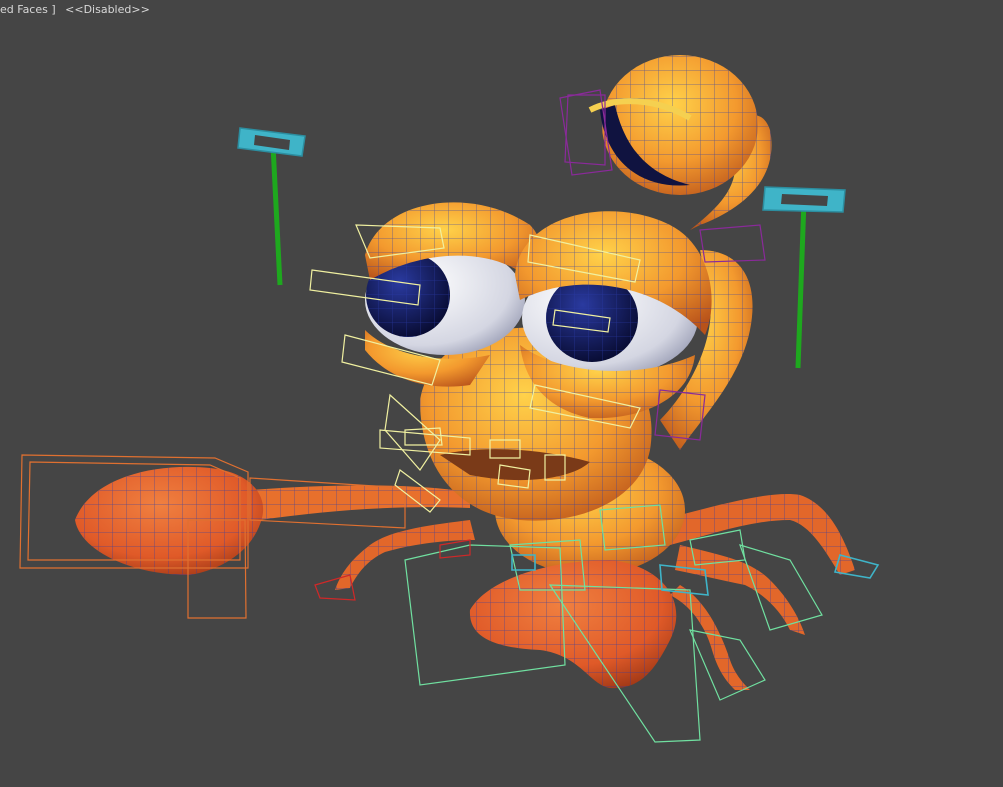 The image size is (1003, 787). I want to click on right-claw, so click(573, 624).